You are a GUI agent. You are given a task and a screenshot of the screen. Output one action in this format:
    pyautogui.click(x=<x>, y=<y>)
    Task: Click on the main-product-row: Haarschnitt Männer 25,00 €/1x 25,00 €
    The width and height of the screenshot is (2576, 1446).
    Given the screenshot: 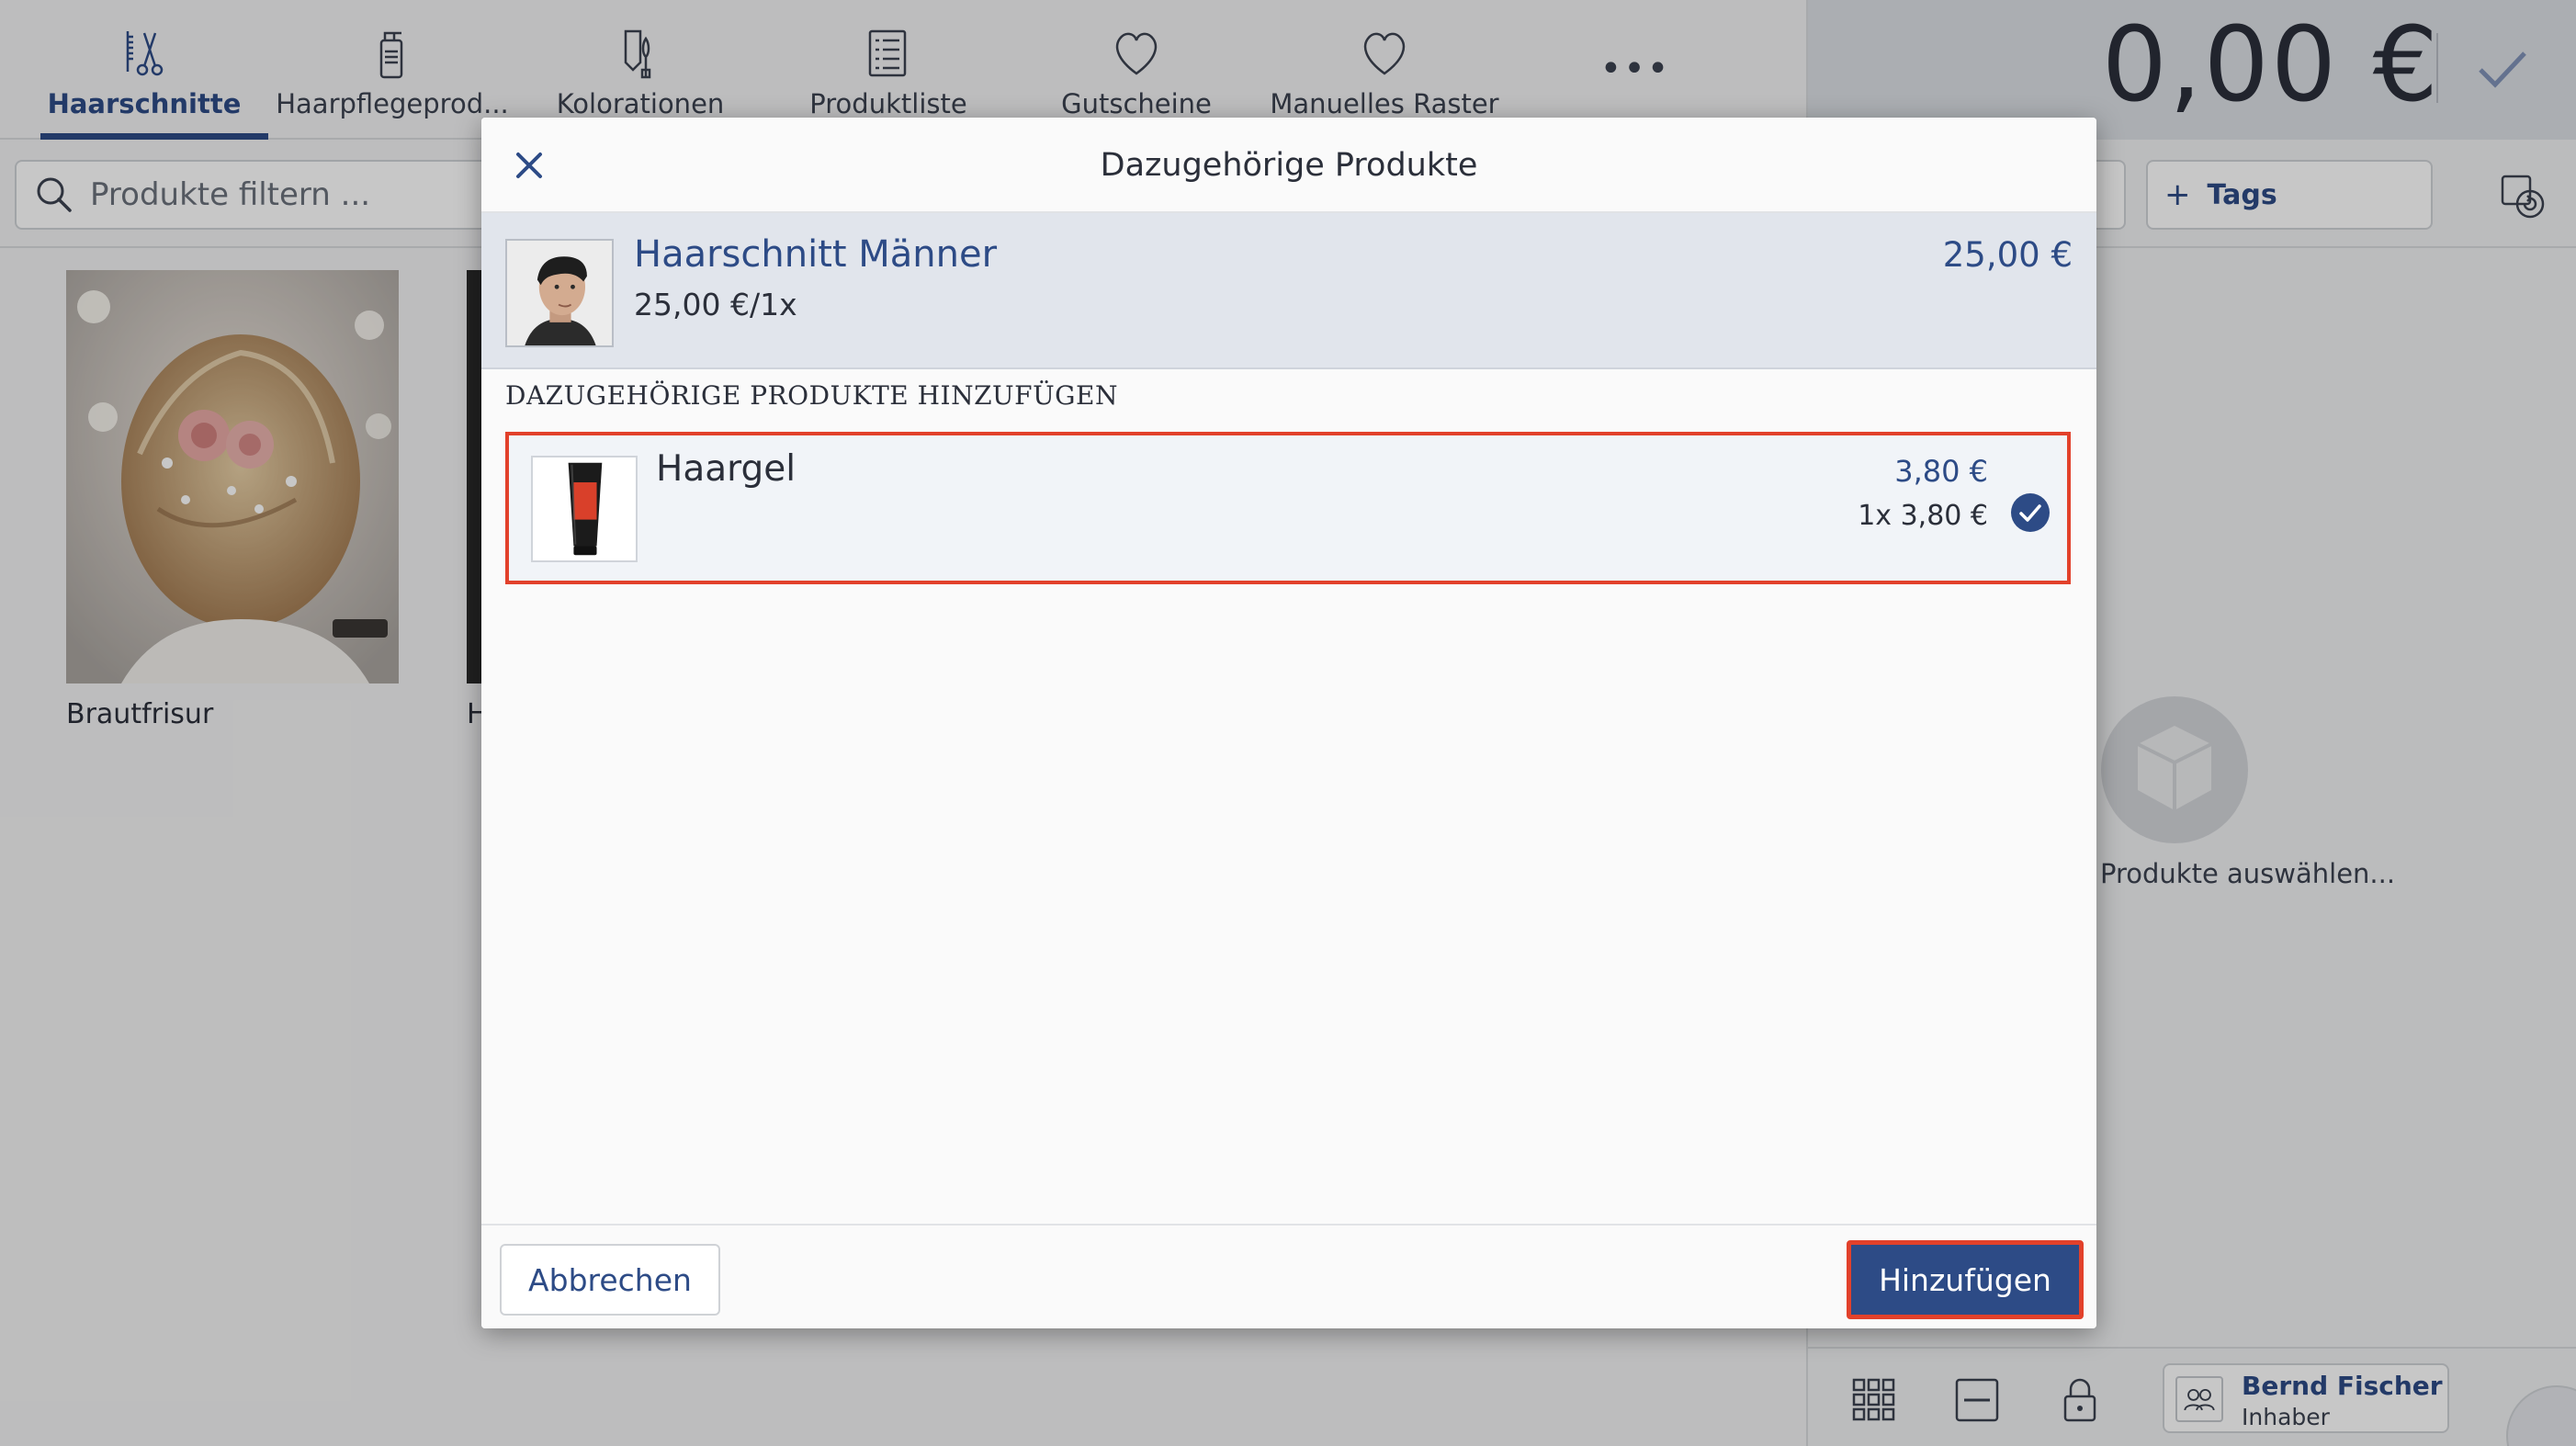 What is the action you would take?
    pyautogui.click(x=1288, y=291)
    